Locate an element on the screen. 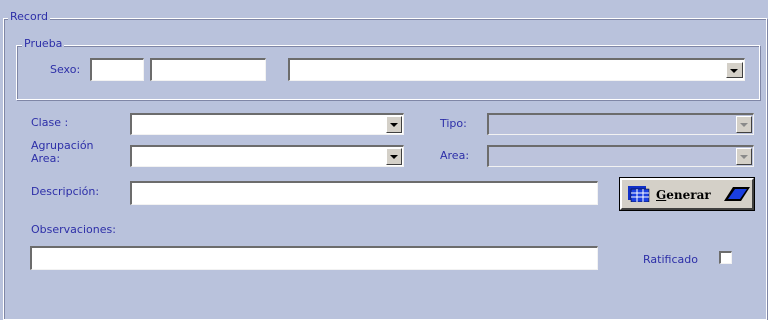  sexo-select is located at coordinates (516, 69).